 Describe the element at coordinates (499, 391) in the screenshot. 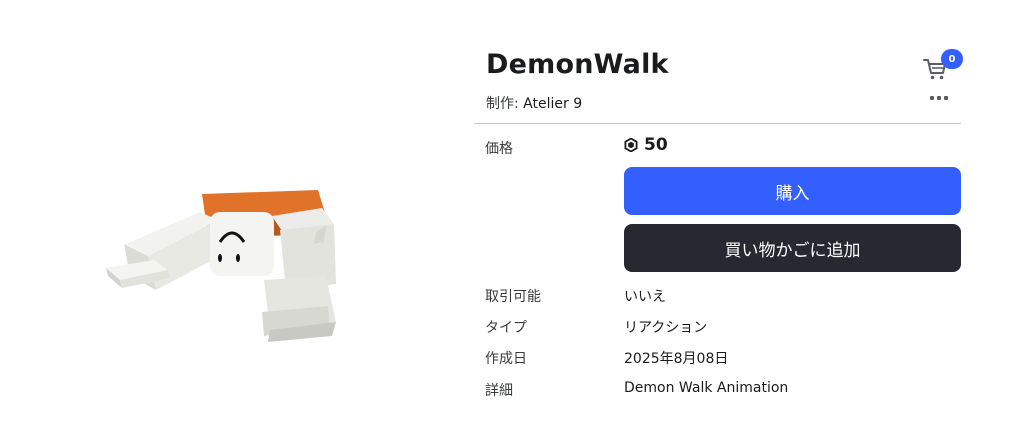

I see `description-label: 詳細` at that location.